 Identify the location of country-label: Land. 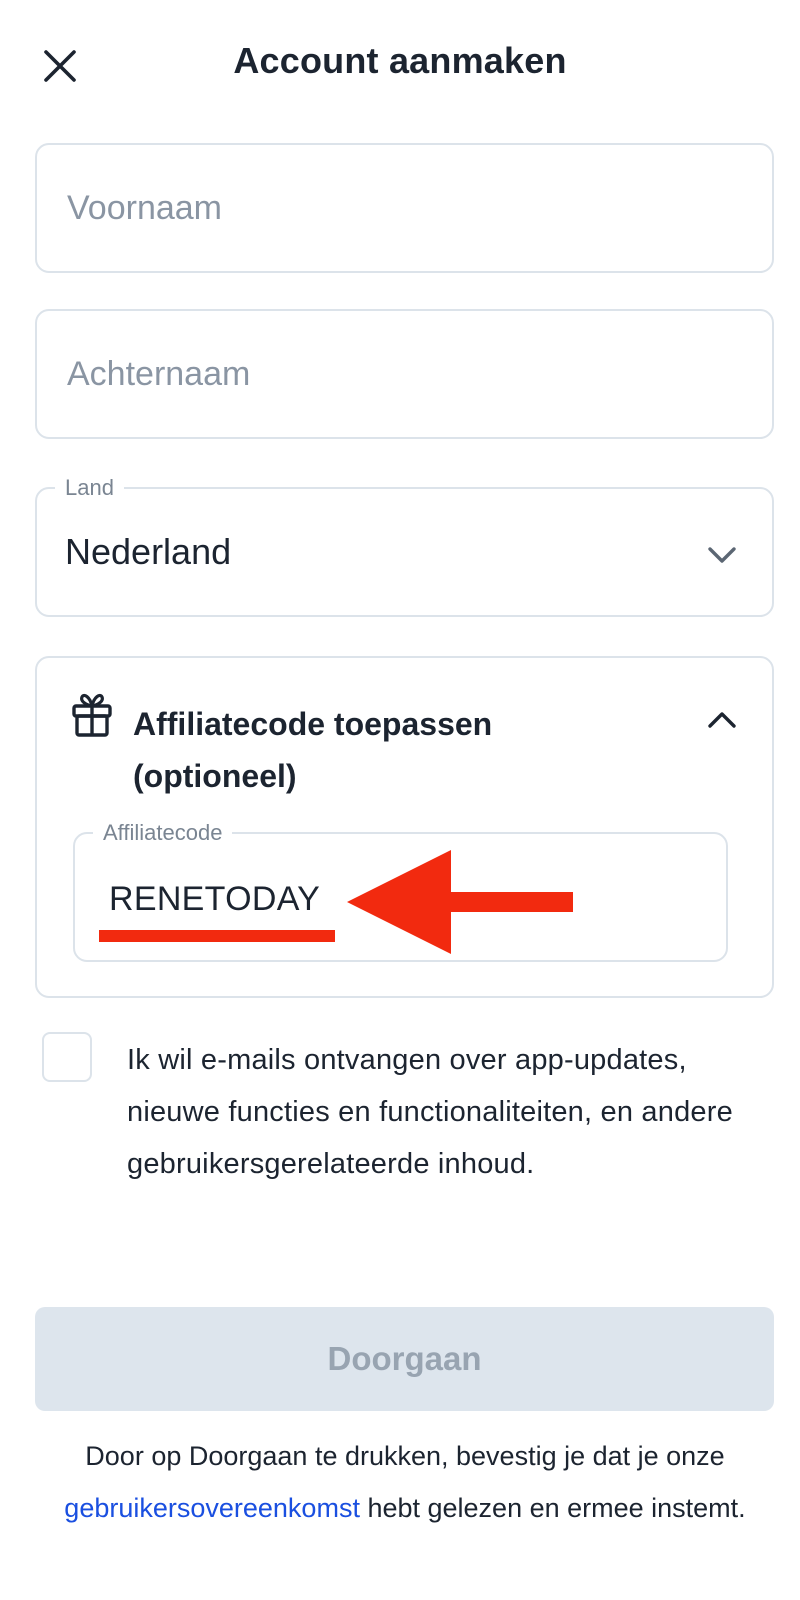
(89, 488).